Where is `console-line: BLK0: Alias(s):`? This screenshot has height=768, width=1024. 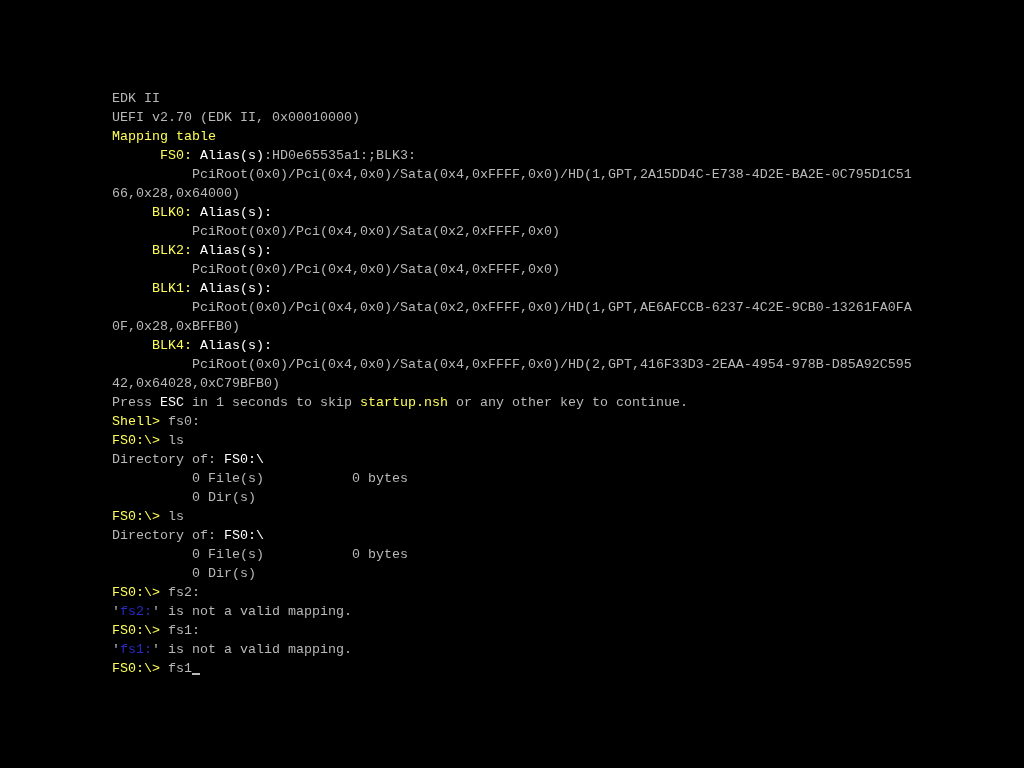 console-line: BLK0: Alias(s): is located at coordinates (211, 213).